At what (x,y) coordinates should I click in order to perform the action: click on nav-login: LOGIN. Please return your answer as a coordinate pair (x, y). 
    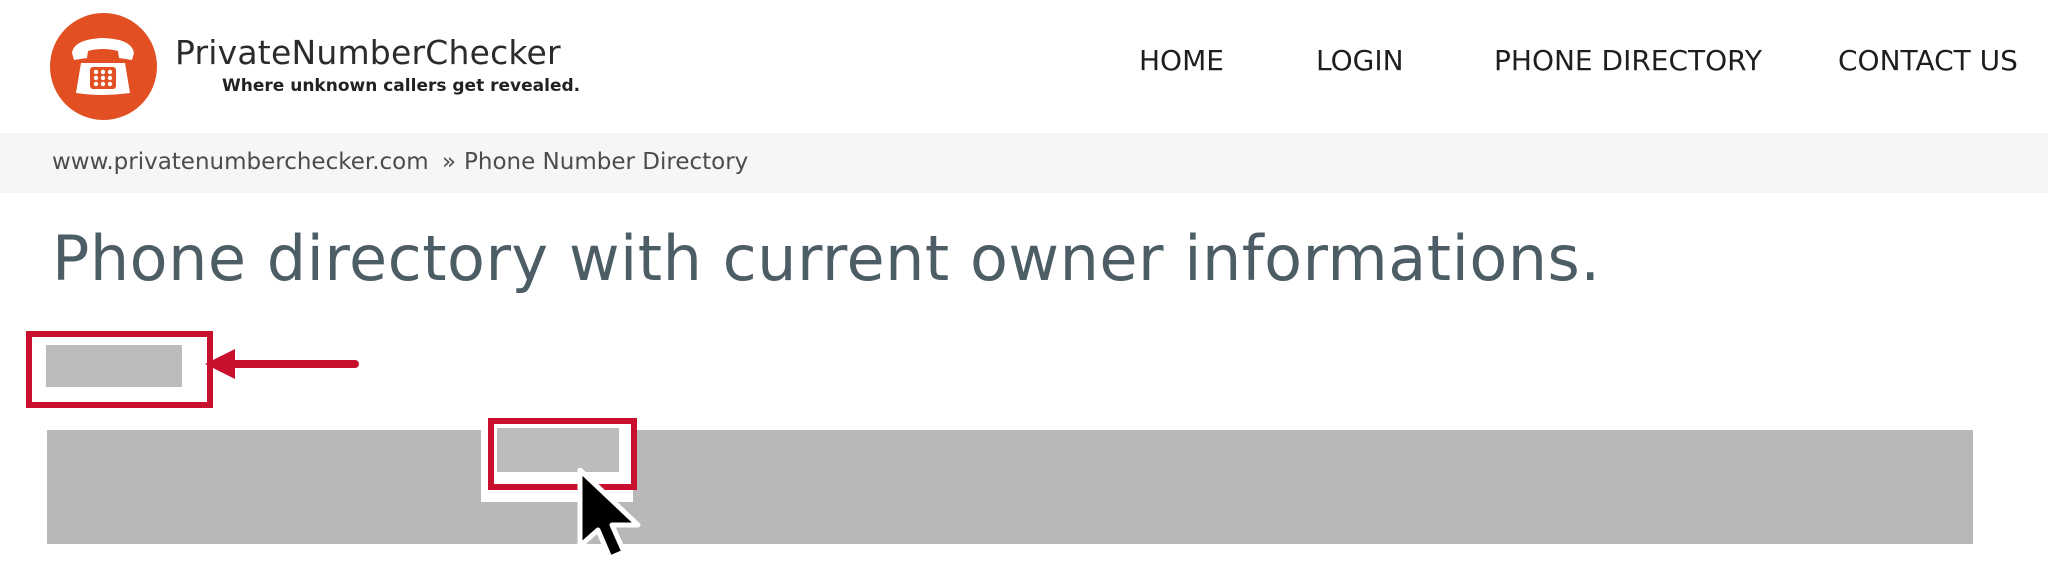
    Looking at the image, I should click on (1360, 60).